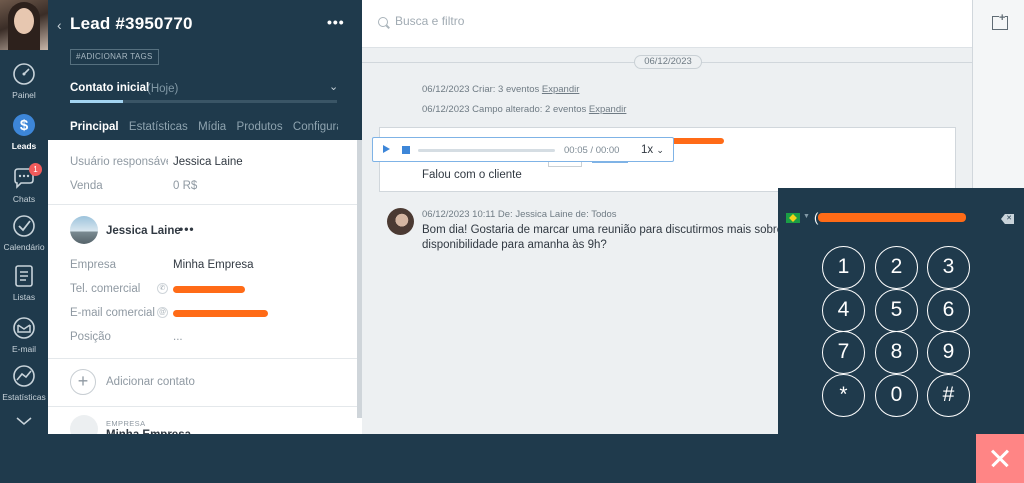  I want to click on tab-midia: Mídia, so click(212, 130).